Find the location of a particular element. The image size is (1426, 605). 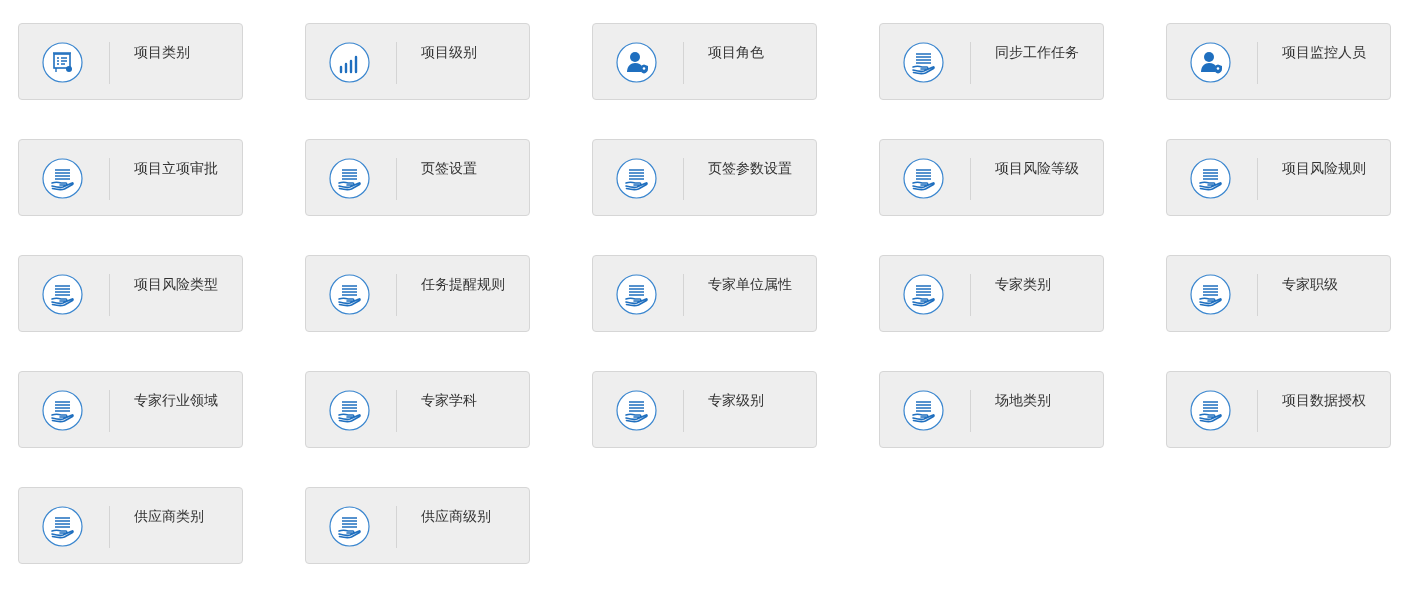

menu-tile: 场地类别 is located at coordinates (991, 409).